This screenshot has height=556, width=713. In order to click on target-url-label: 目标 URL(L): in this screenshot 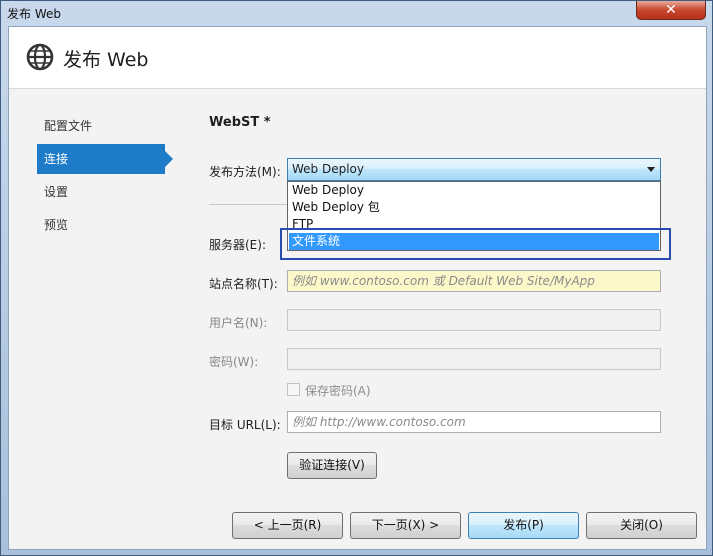, I will do `click(245, 425)`.